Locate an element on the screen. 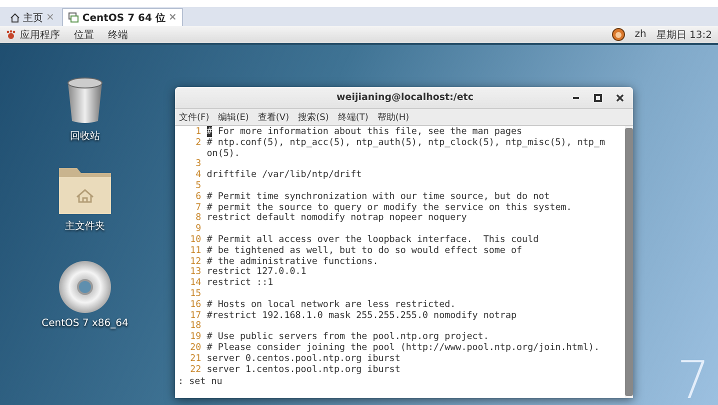 Image resolution: width=718 pixels, height=405 pixels. close-icon is located at coordinates (620, 98).